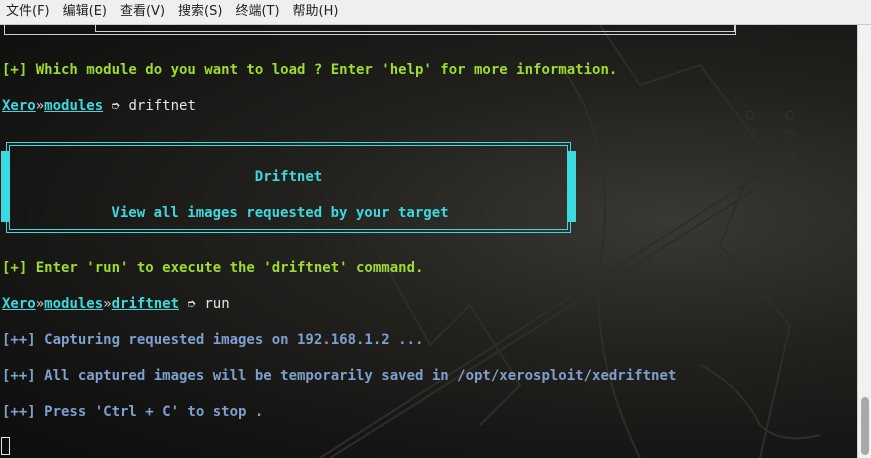 The width and height of the screenshot is (871, 458). Describe the element at coordinates (141, 12) in the screenshot. I see `menu-view: 查看(V)` at that location.